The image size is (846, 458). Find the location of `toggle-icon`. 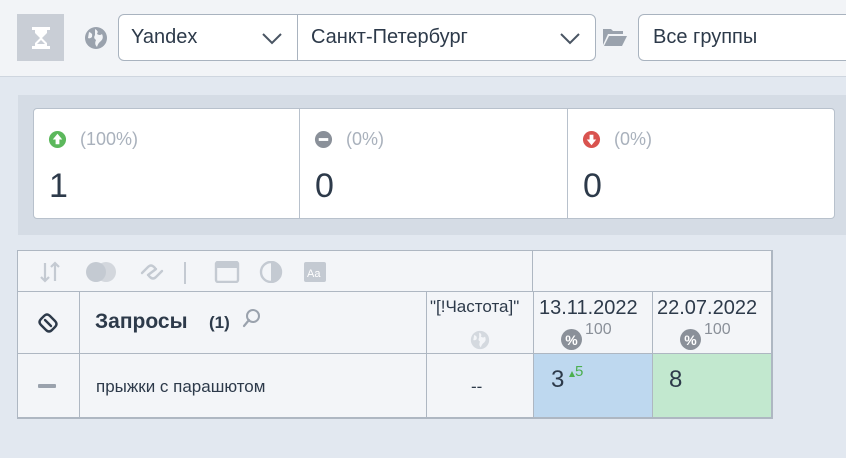

toggle-icon is located at coordinates (101, 272).